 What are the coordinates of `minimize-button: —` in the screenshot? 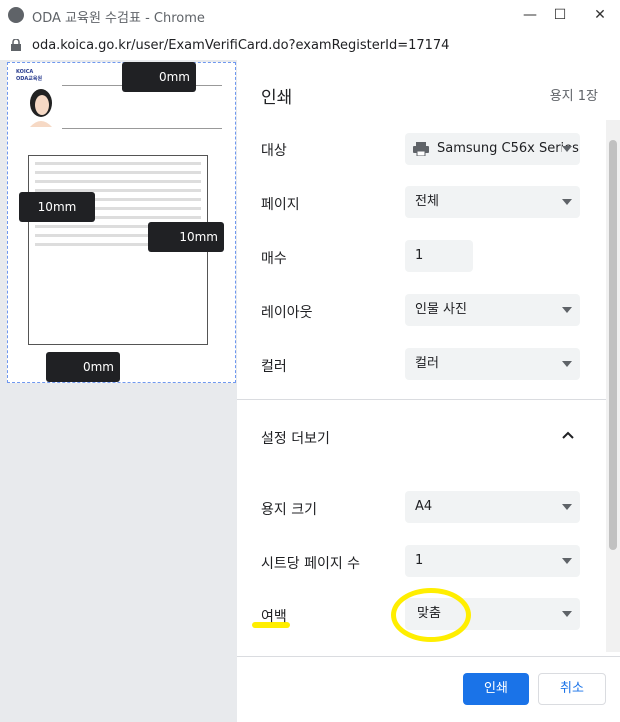 It's located at (530, 15).